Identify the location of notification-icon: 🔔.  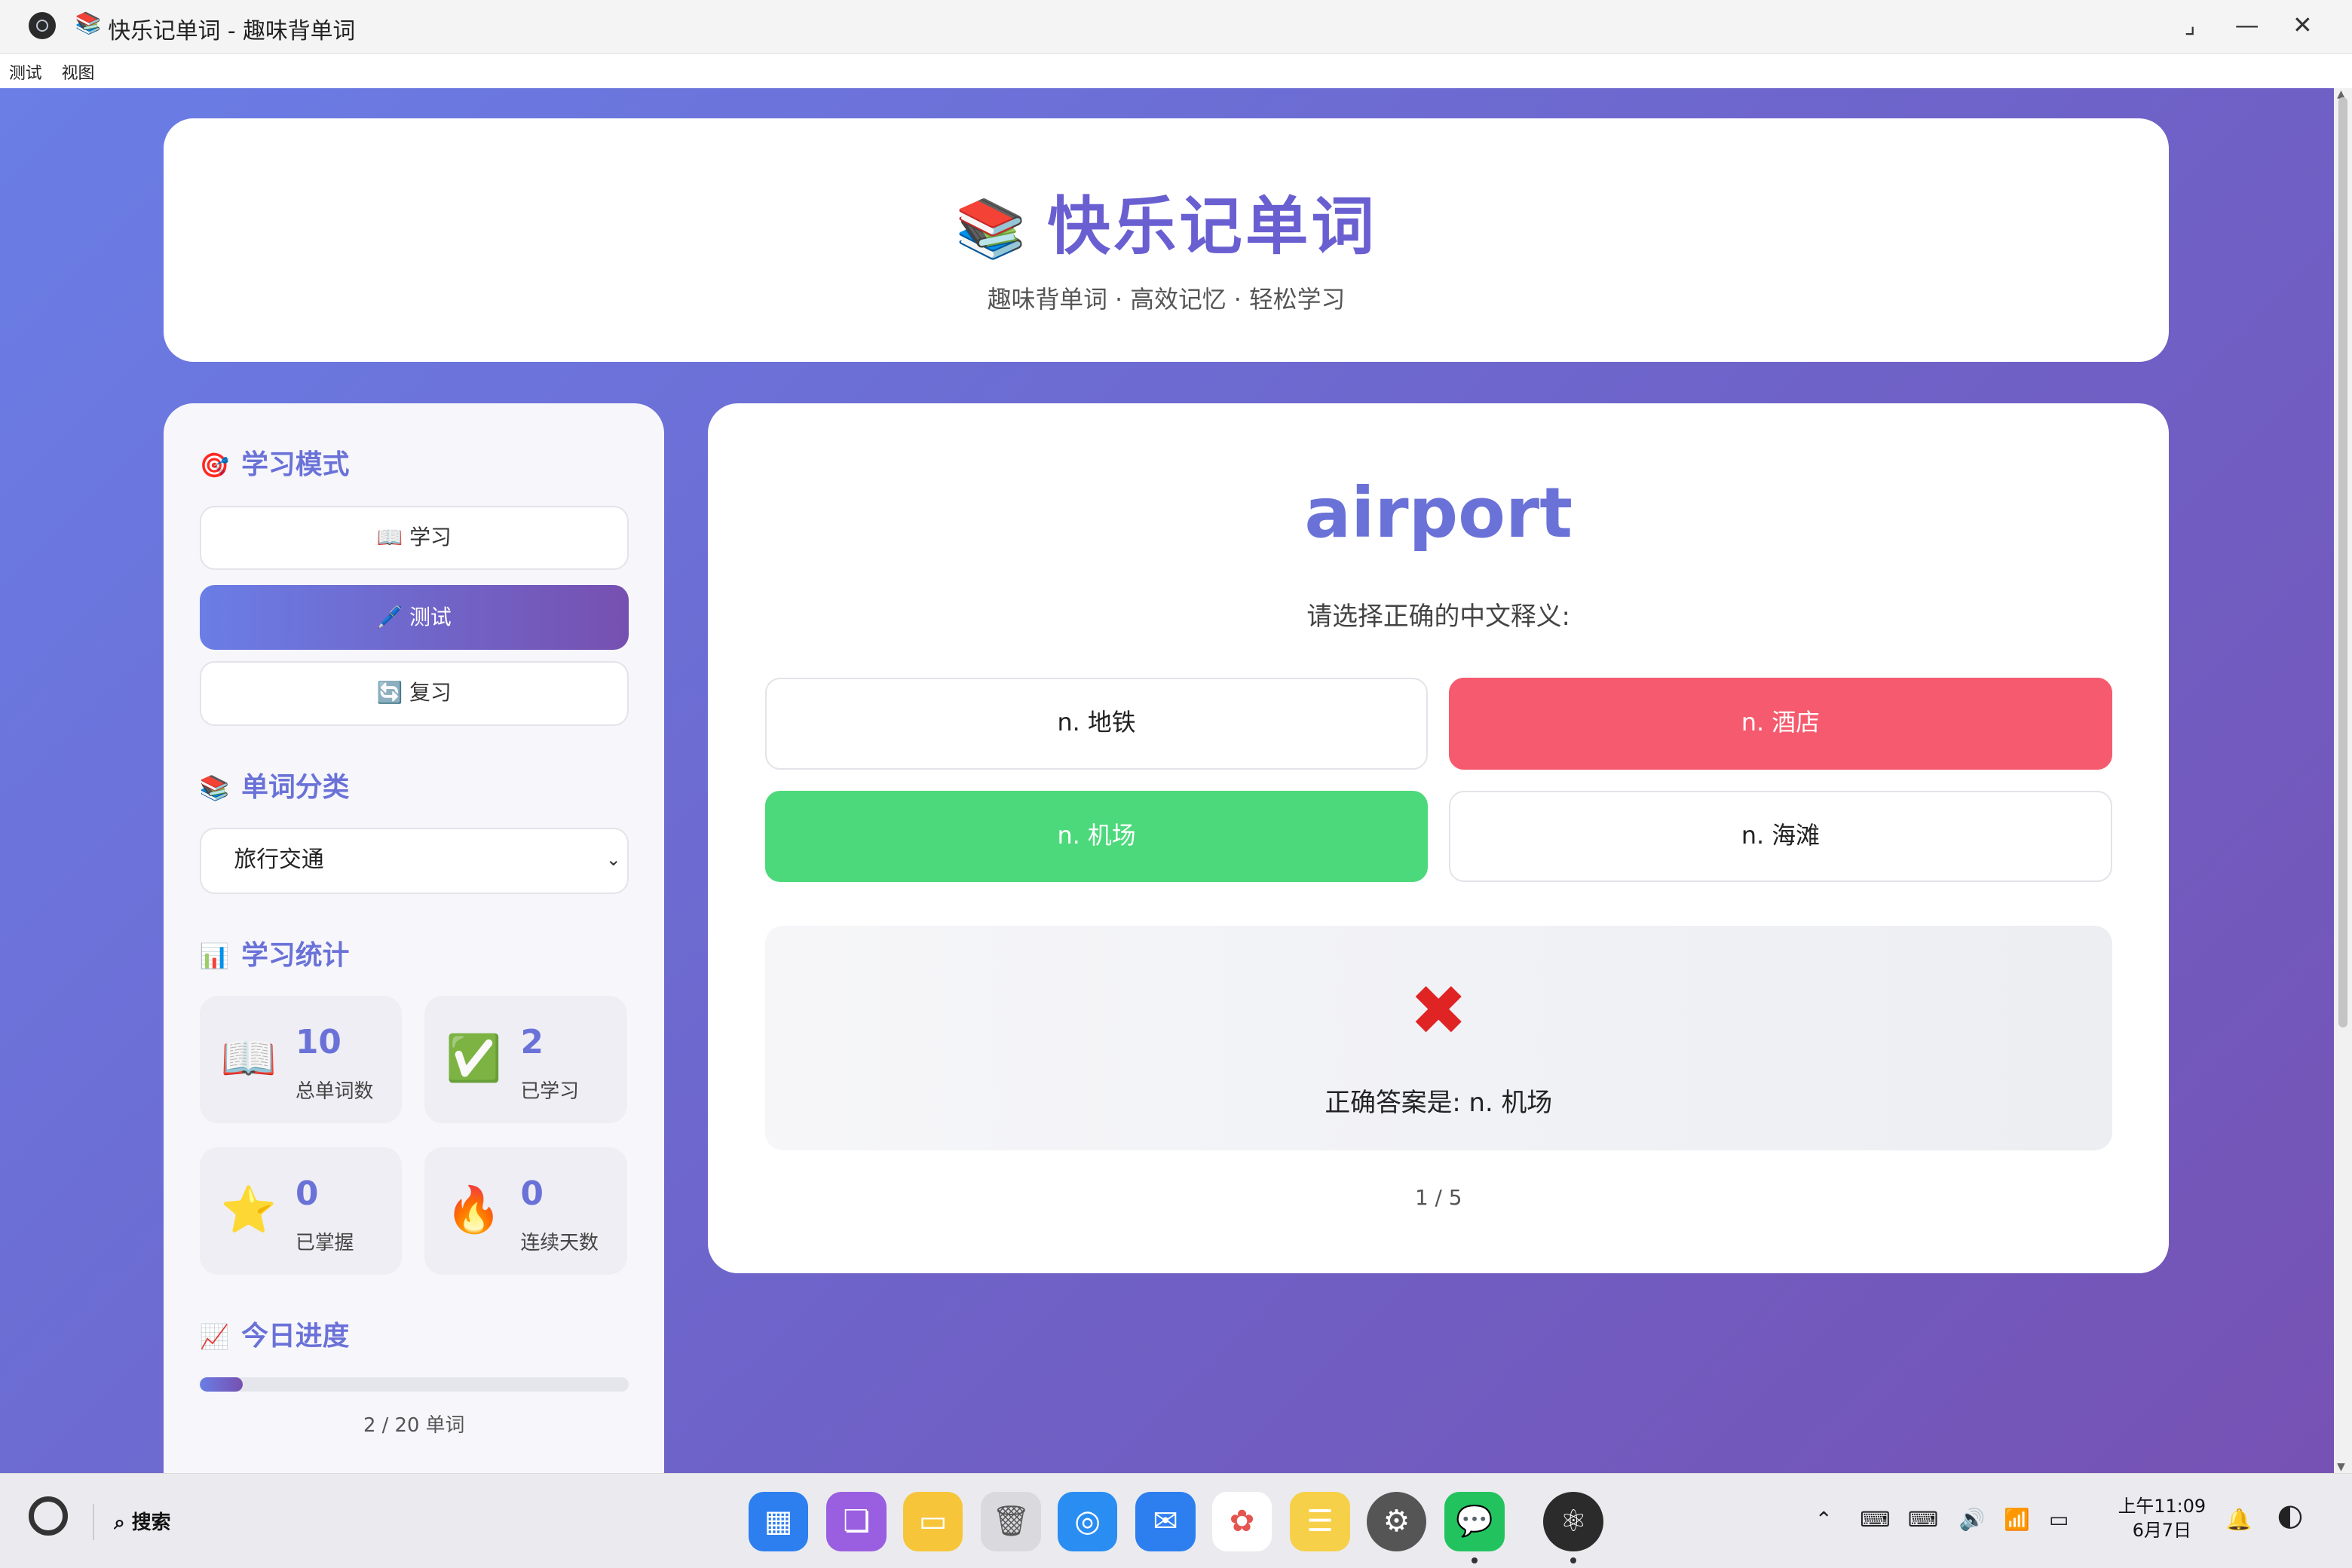
(2239, 1519).